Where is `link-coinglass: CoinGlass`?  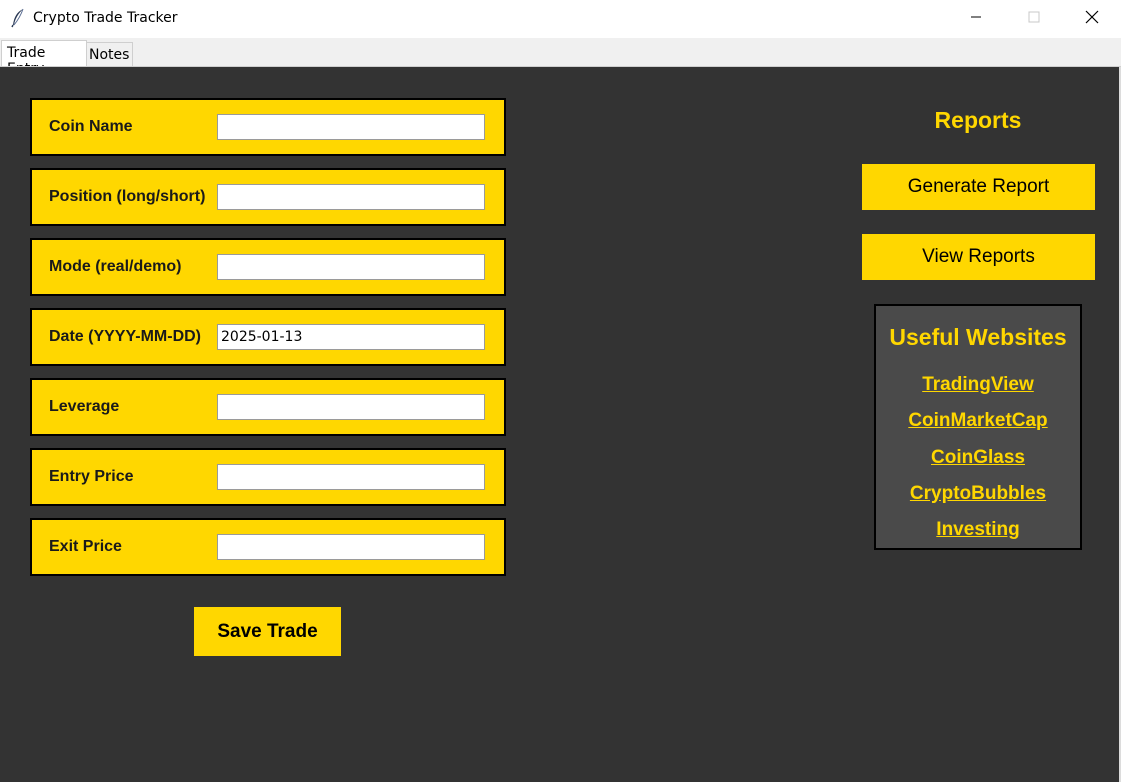 link-coinglass: CoinGlass is located at coordinates (978, 458).